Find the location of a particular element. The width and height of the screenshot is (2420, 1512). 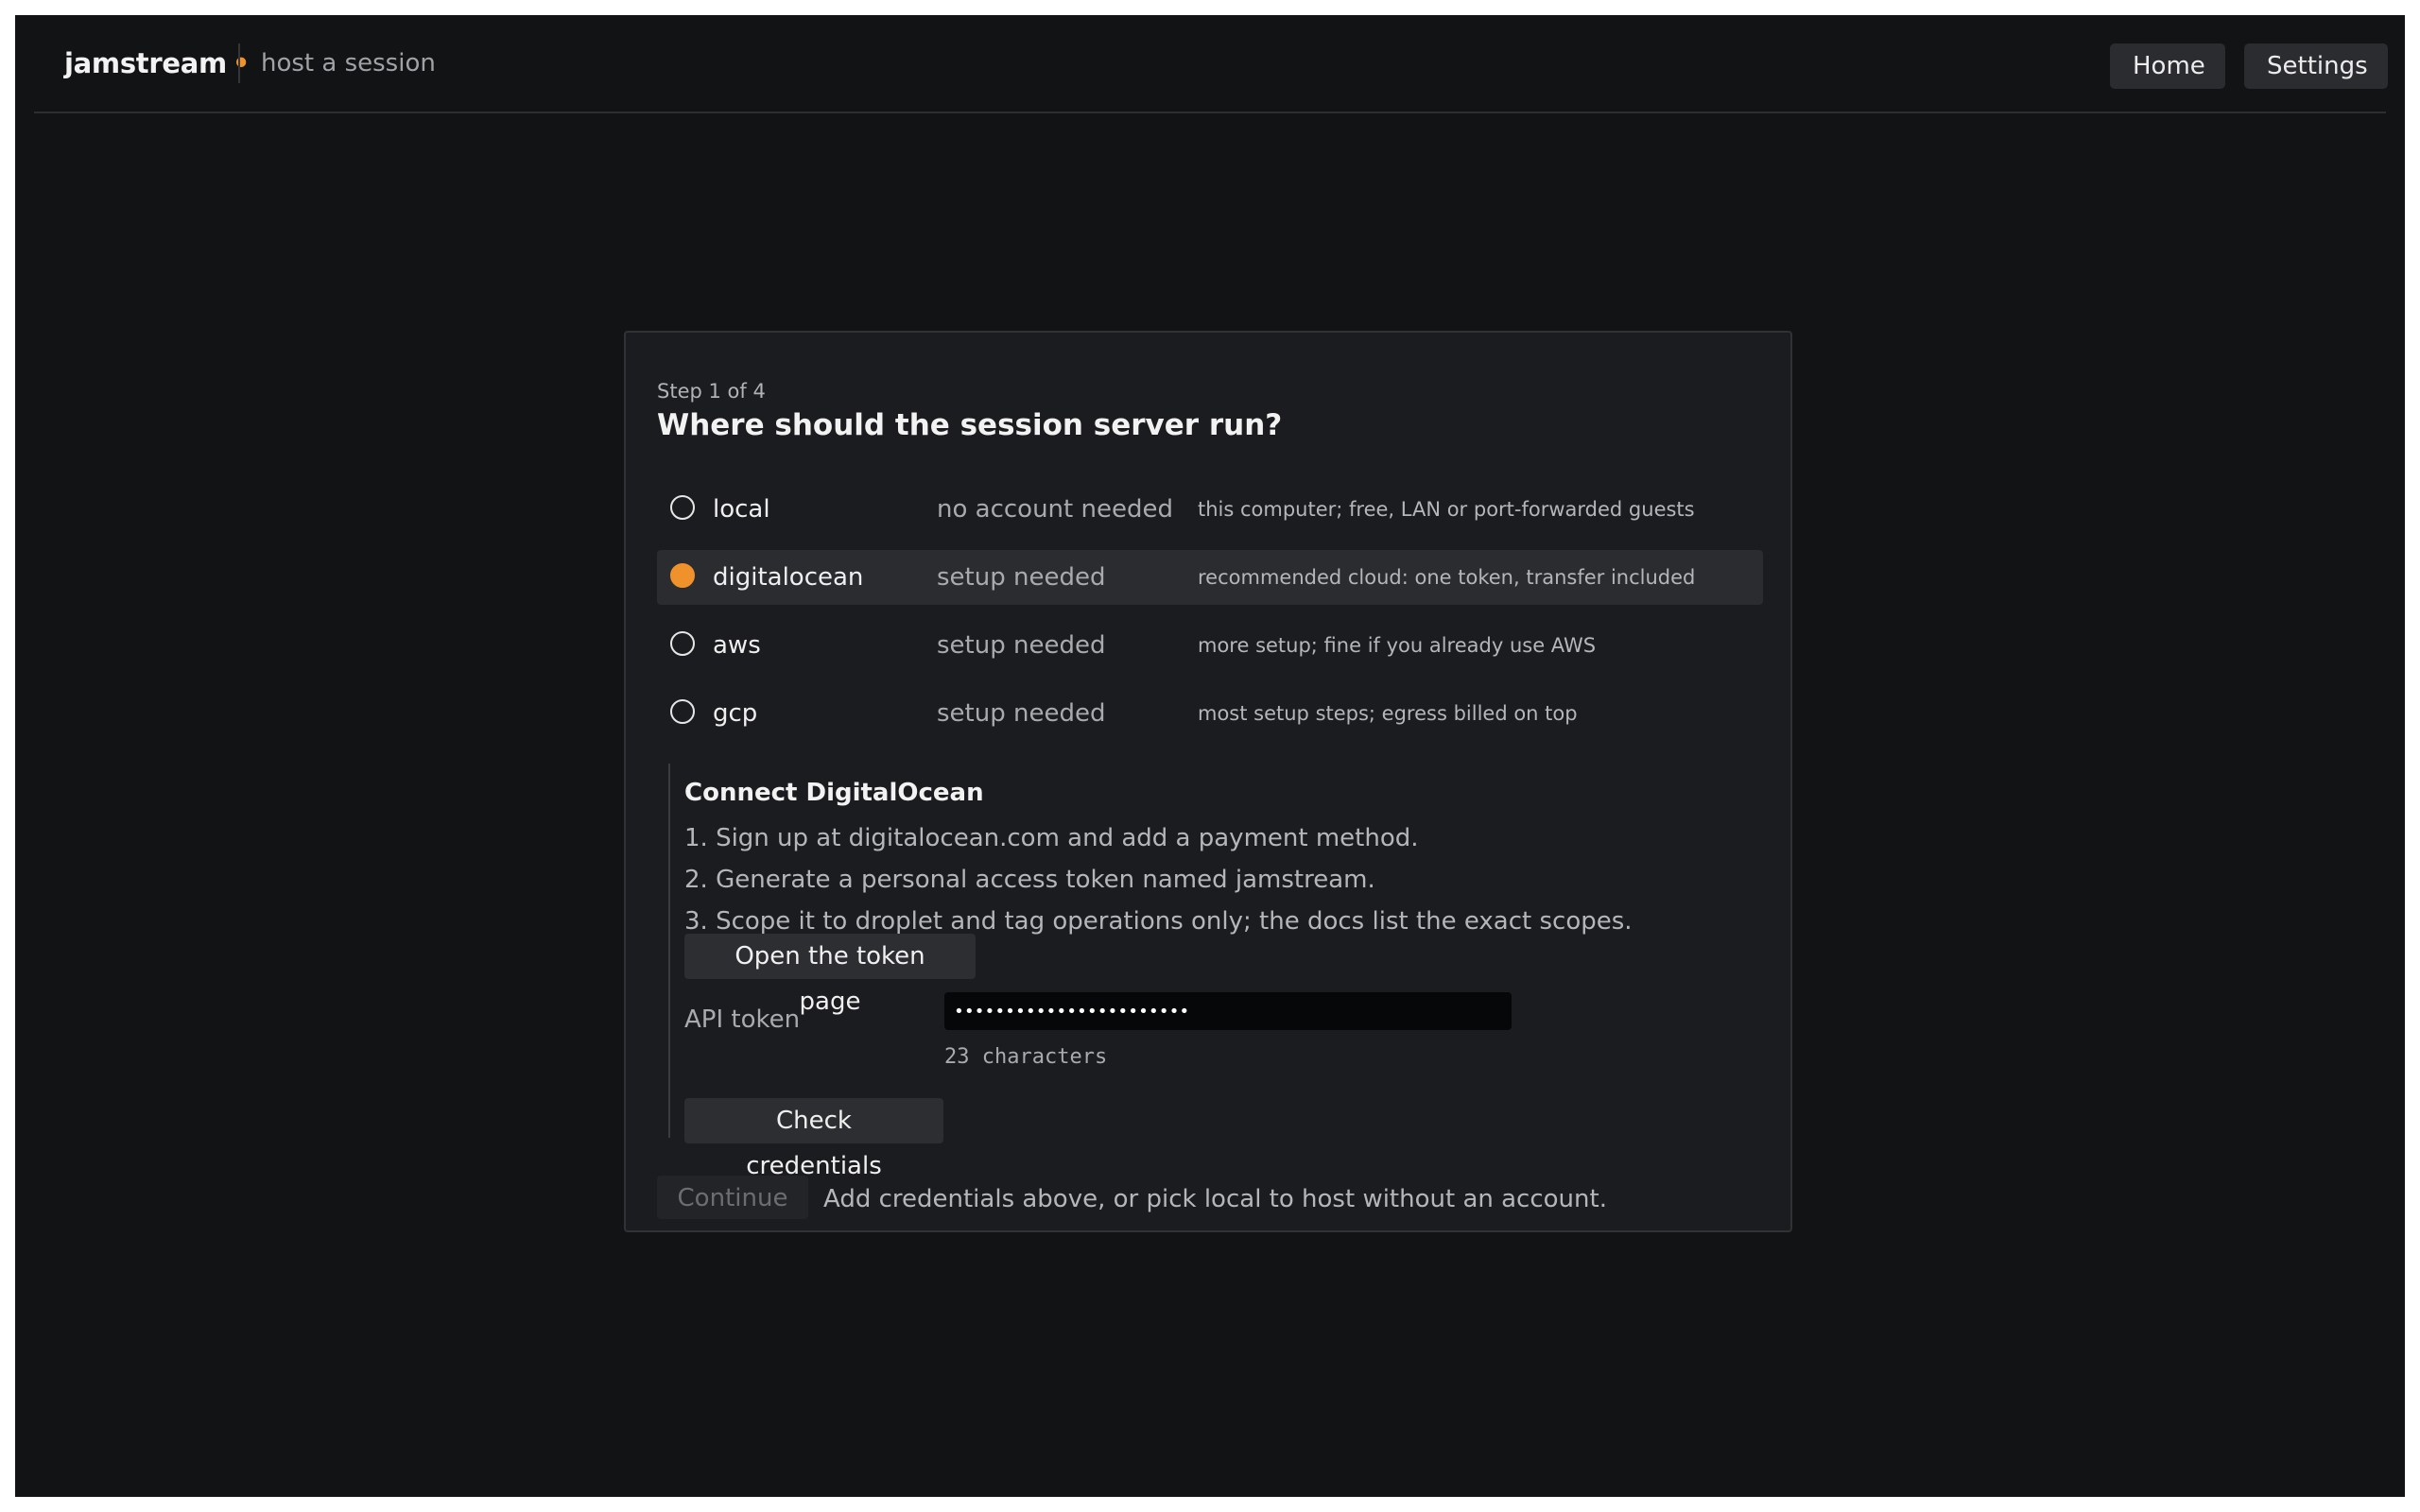

brand-logo: jamstream • is located at coordinates (157, 63).